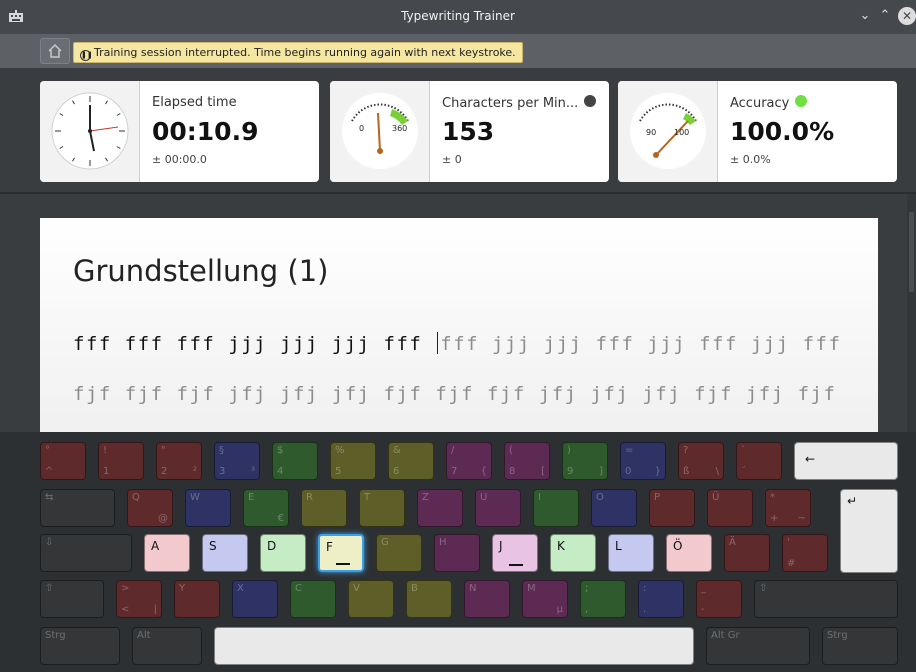 The image size is (916, 672). I want to click on key-label: $, so click(280, 450).